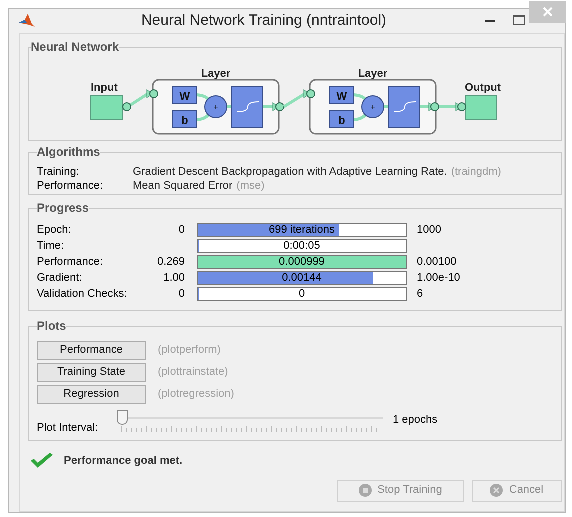 The image size is (572, 517). I want to click on end-value: 6, so click(420, 294).